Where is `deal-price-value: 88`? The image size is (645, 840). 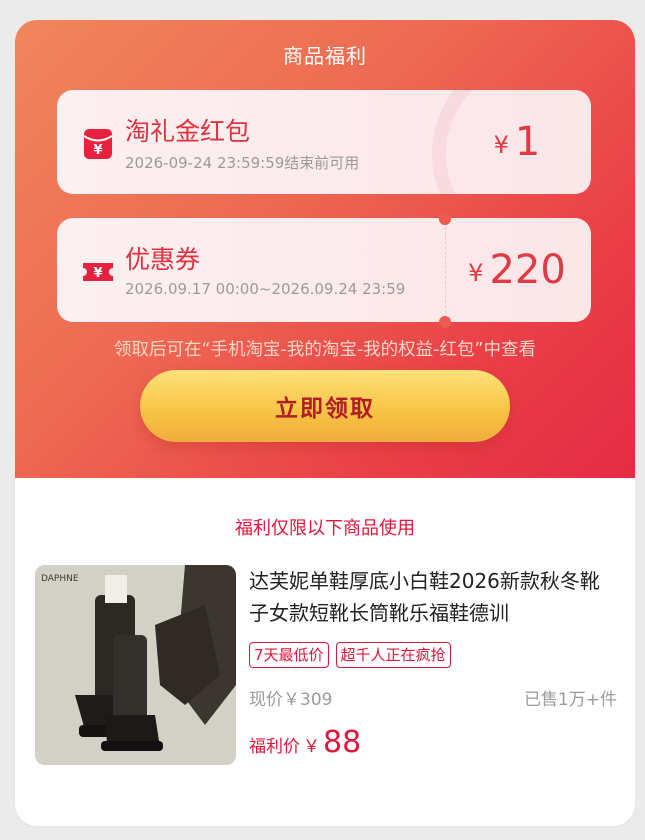
deal-price-value: 88 is located at coordinates (342, 742).